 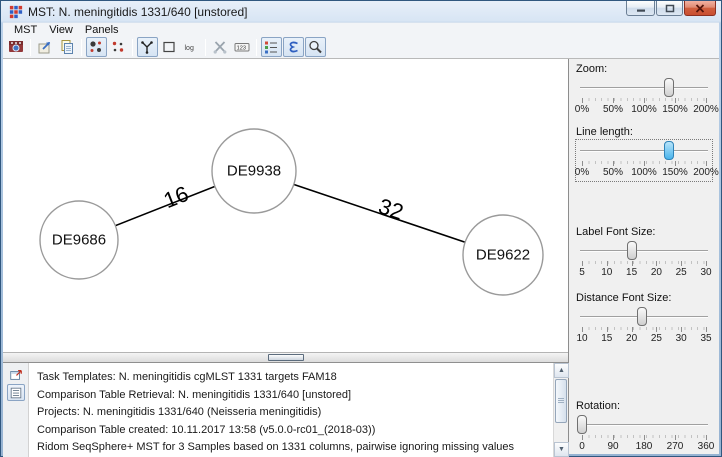 I want to click on slider-track-rotation, so click(x=644, y=425).